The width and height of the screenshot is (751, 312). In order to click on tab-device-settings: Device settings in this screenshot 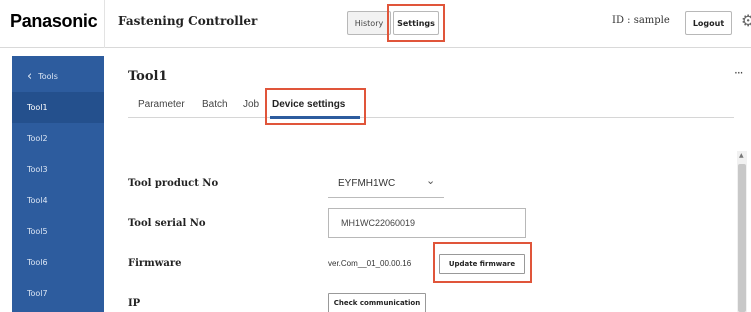, I will do `click(308, 104)`.